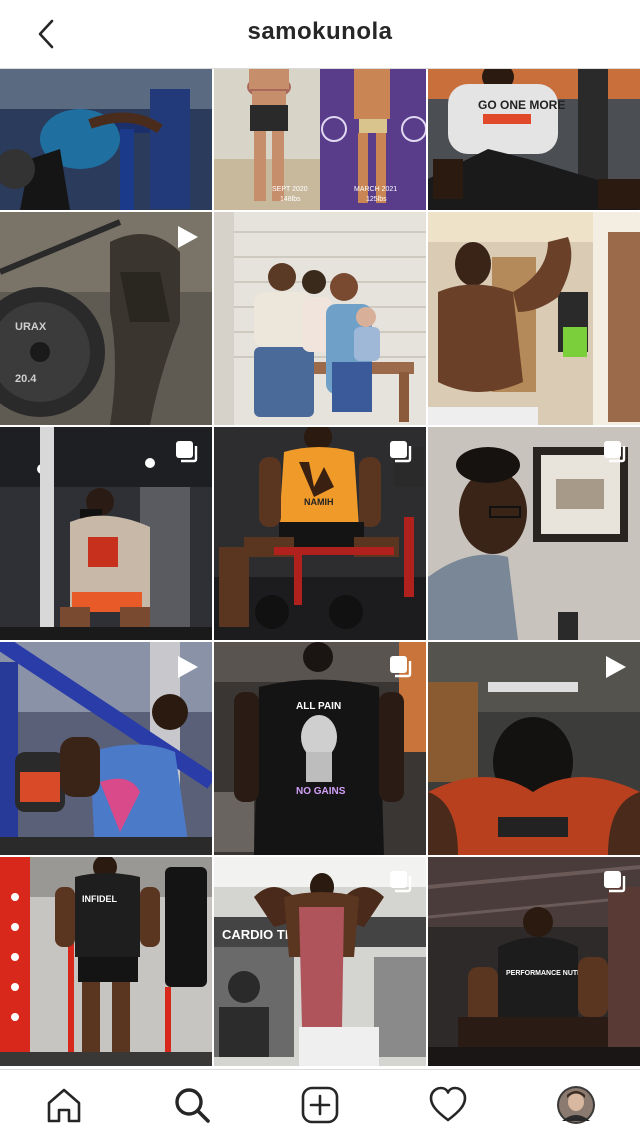 The height and width of the screenshot is (1139, 640). Describe the element at coordinates (318, 706) in the screenshot. I see `shirt-text-top: ALL PAIN` at that location.